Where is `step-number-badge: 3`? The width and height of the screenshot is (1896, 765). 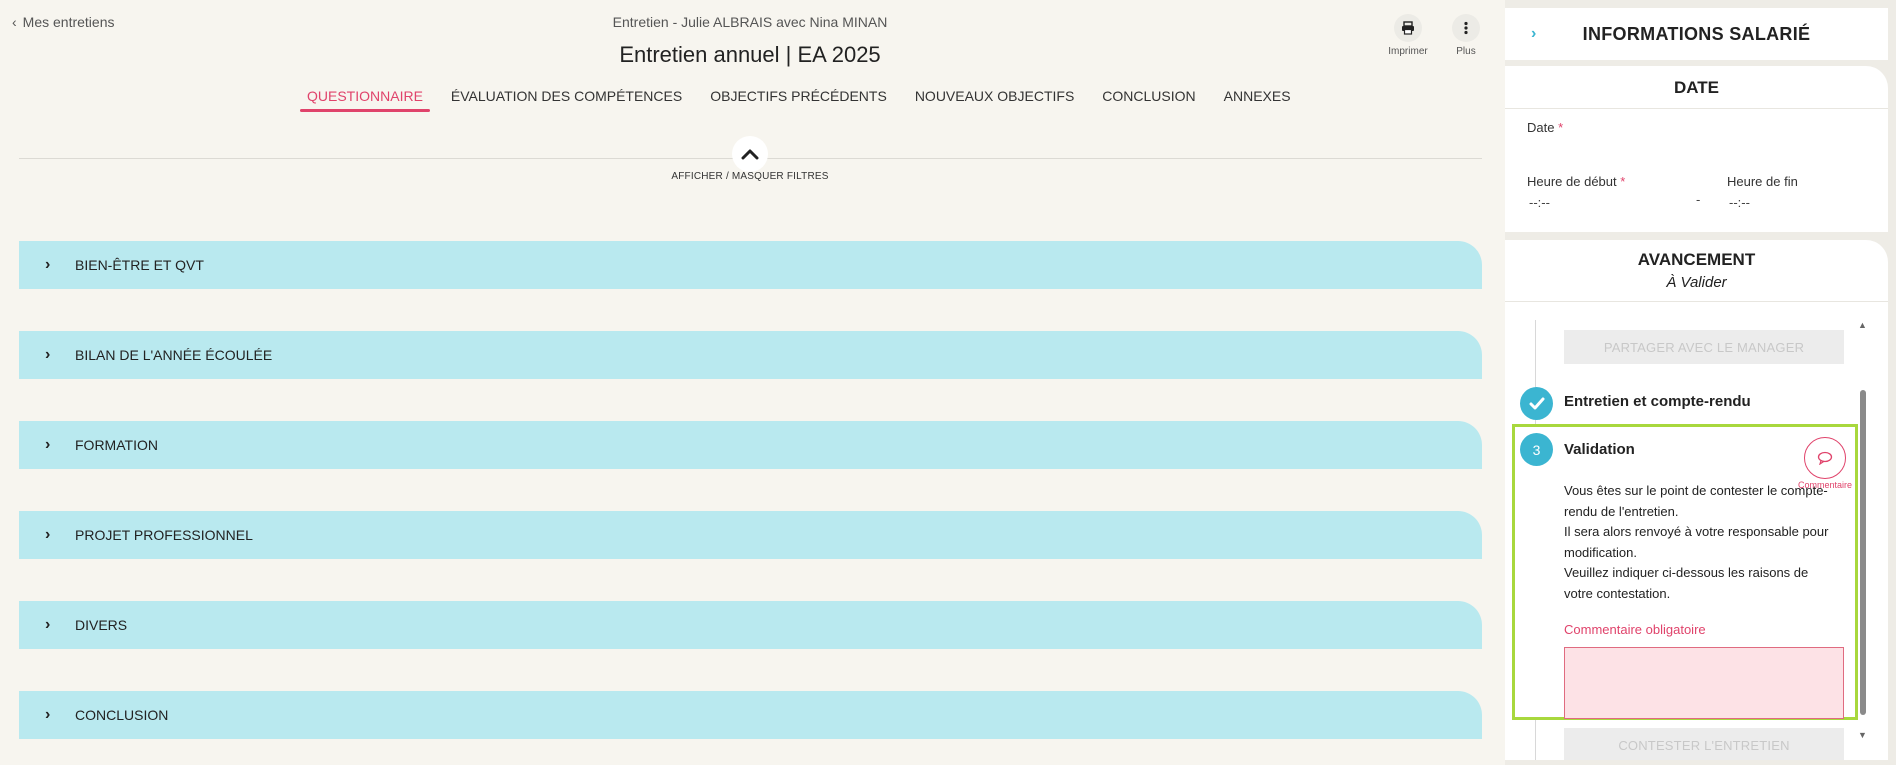
step-number-badge: 3 is located at coordinates (1536, 449).